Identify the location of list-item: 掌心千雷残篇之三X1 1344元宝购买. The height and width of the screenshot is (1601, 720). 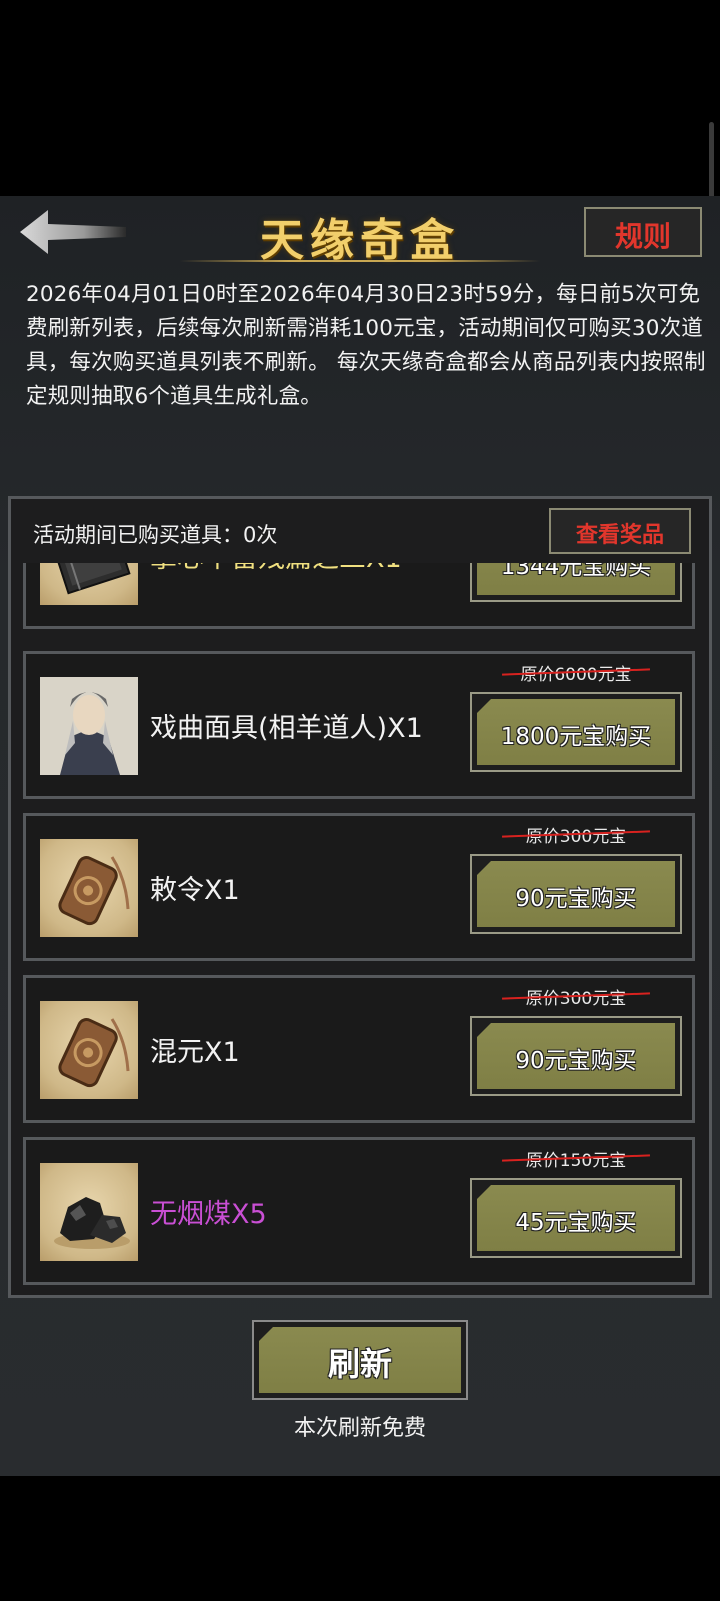
(359, 596).